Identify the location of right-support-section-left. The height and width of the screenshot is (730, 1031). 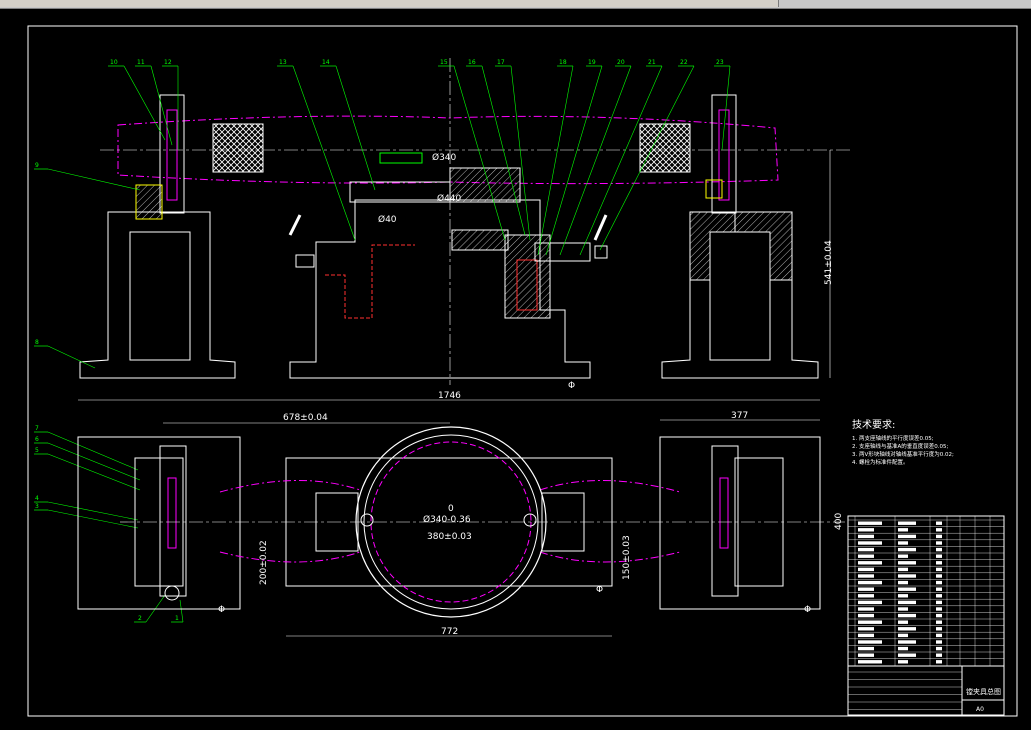
(712, 246).